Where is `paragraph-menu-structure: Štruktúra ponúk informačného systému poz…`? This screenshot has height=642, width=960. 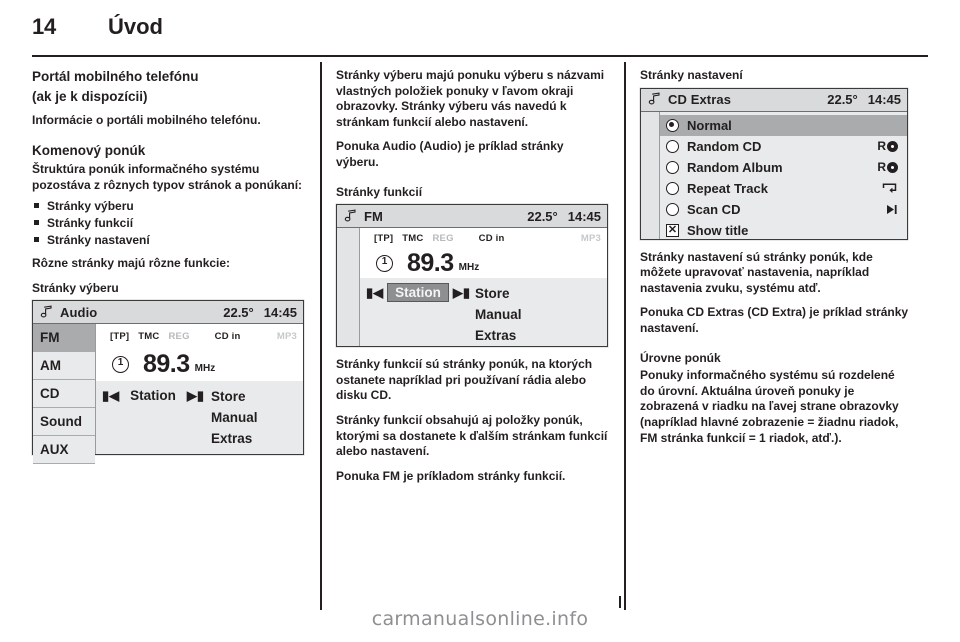 paragraph-menu-structure: Štruktúra ponúk informačného systému poz… is located at coordinates (167, 177).